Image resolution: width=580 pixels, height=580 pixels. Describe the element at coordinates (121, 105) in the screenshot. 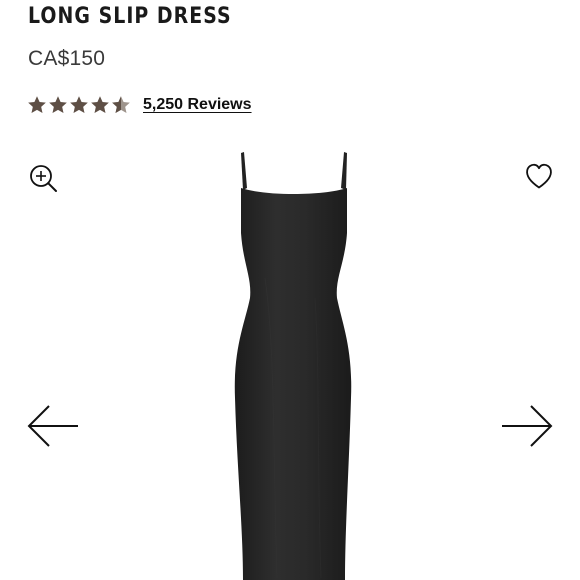

I see `half-star-icon` at that location.